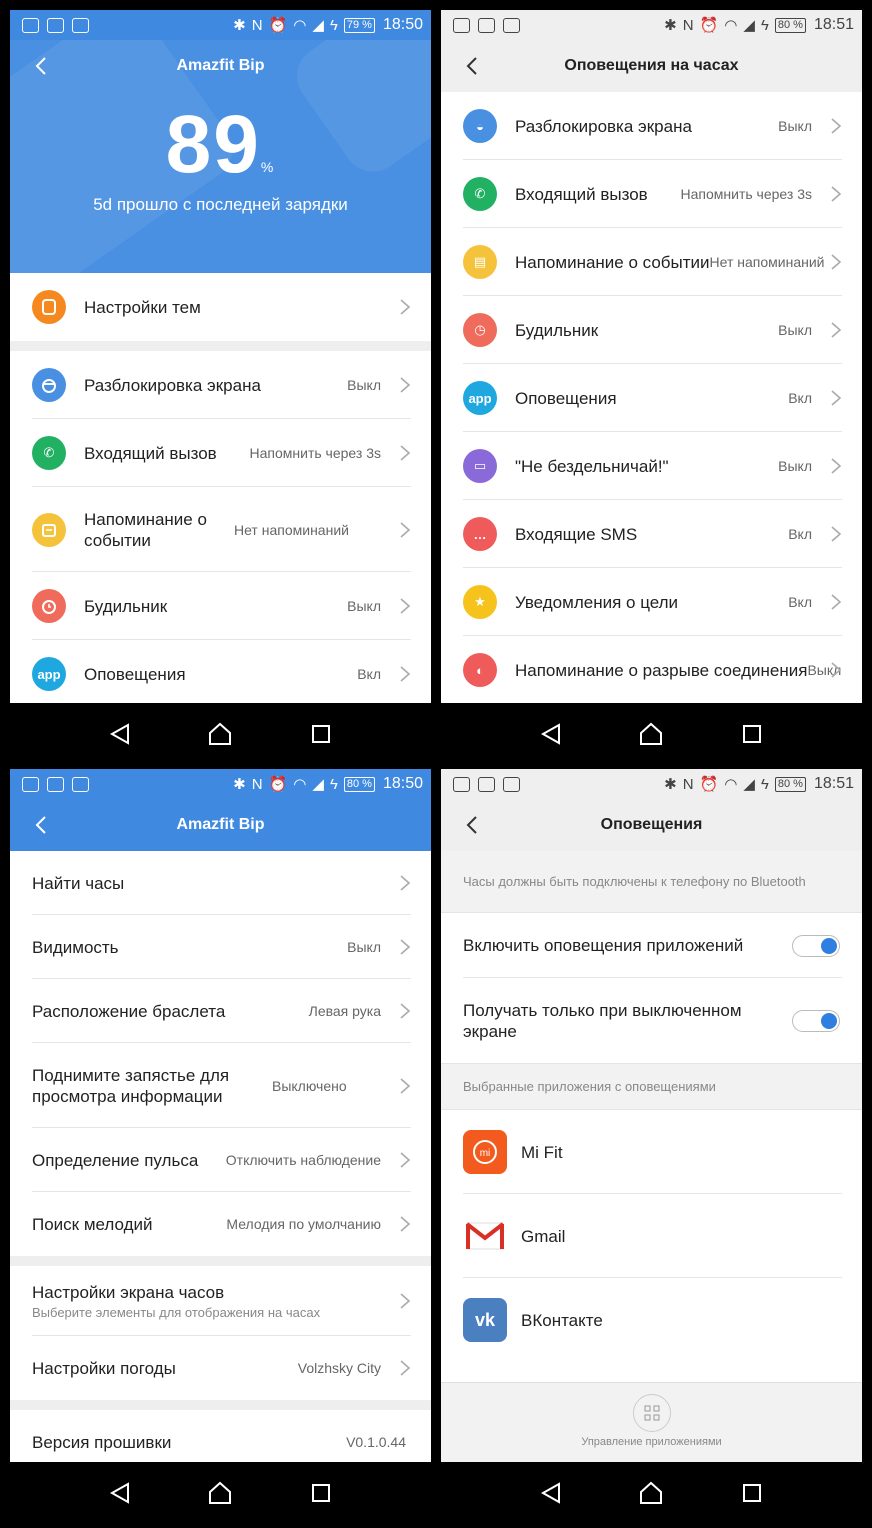 This screenshot has width=872, height=1528. What do you see at coordinates (651, 1086) in the screenshot?
I see `selected-apps-header: Выбранные приложения с оповещениями` at bounding box center [651, 1086].